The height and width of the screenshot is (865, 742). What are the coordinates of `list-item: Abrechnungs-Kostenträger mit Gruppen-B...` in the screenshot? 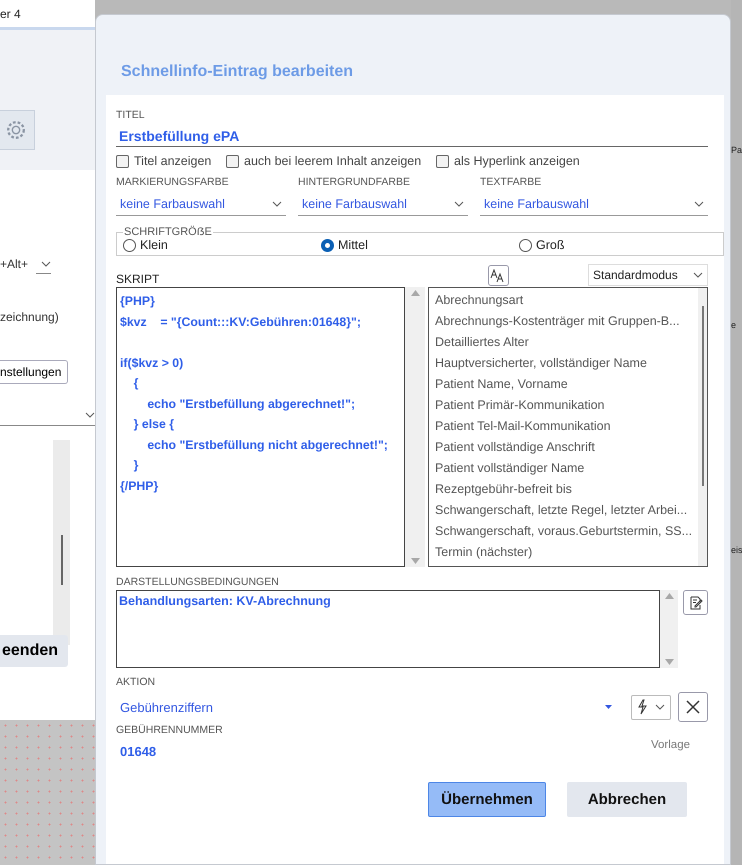 It's located at (563, 321).